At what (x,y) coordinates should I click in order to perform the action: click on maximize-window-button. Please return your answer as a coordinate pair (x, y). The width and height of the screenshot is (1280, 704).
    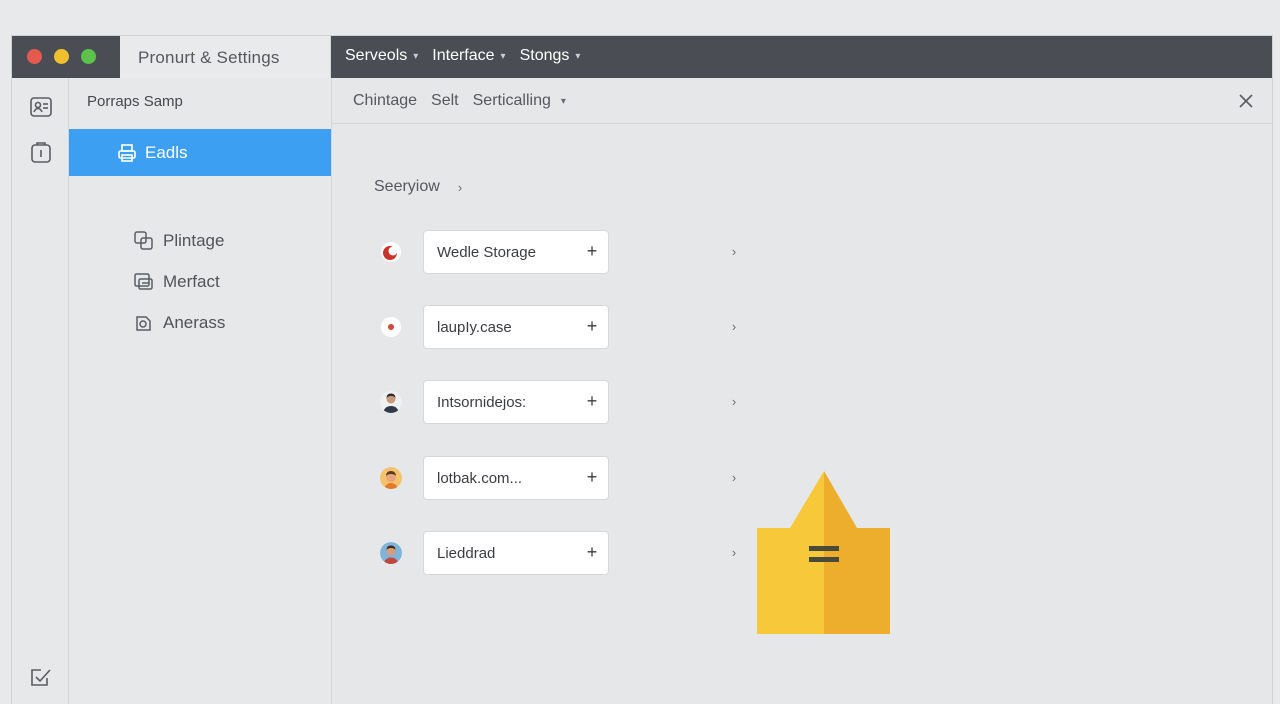
    Looking at the image, I should click on (88, 56).